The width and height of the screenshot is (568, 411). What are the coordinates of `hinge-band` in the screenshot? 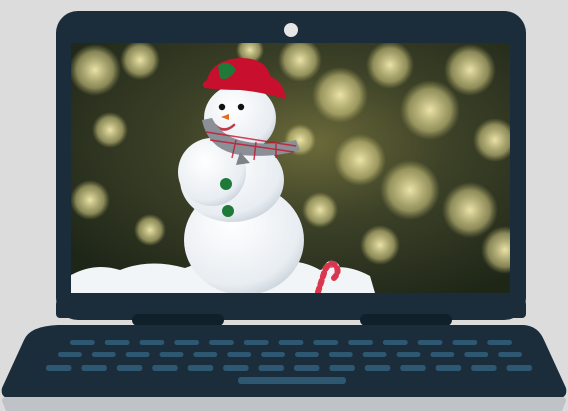 It's located at (291, 309).